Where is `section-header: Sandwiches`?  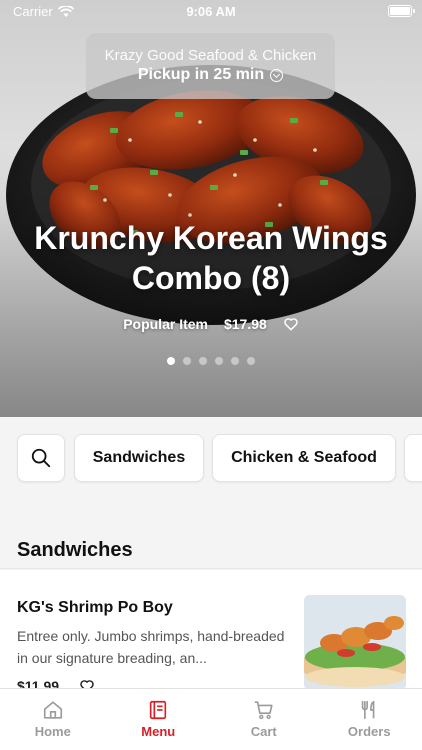
section-header: Sandwiches is located at coordinates (211, 546).